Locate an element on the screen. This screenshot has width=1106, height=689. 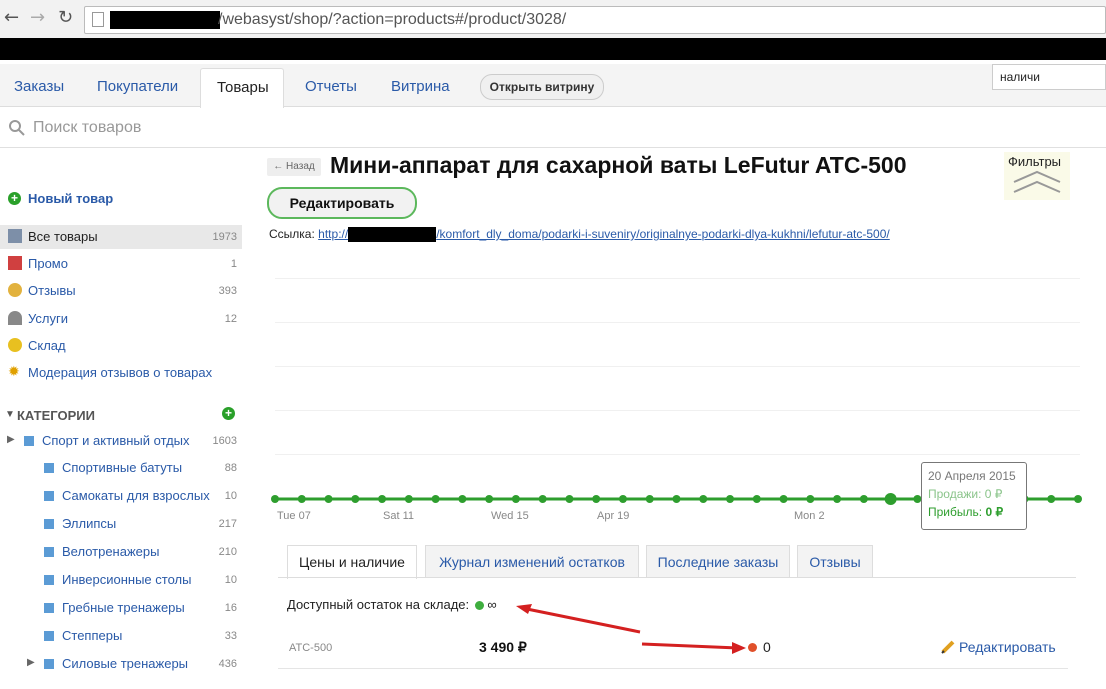
edit-product-button: Редактировать is located at coordinates (342, 203).